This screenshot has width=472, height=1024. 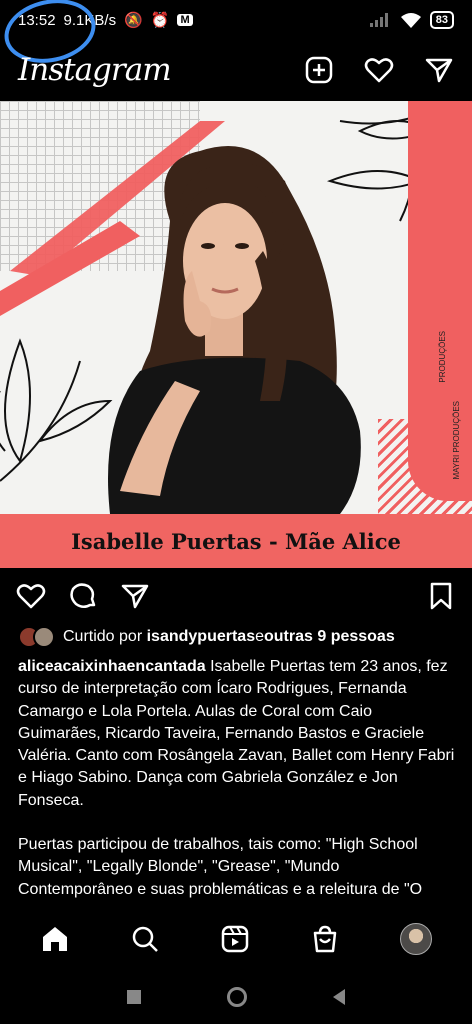 What do you see at coordinates (236, 541) in the screenshot?
I see `image-caption-text: Isabelle Puertas - Mãe Alice` at bounding box center [236, 541].